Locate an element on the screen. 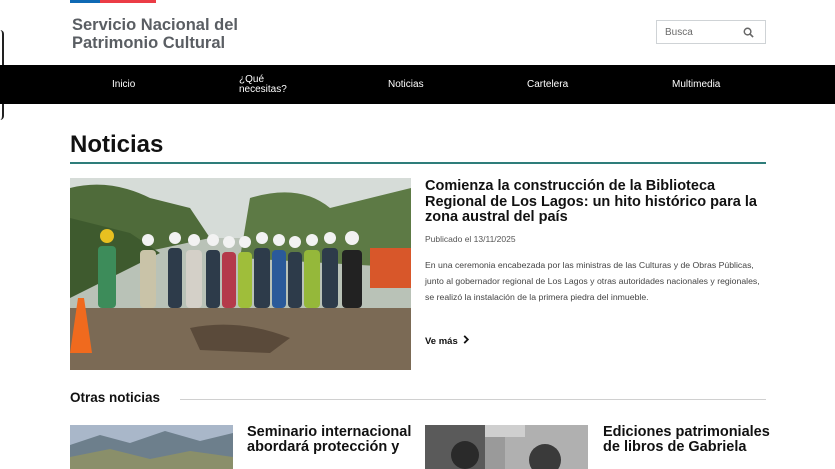  read-more-link: Ve más is located at coordinates (447, 341).